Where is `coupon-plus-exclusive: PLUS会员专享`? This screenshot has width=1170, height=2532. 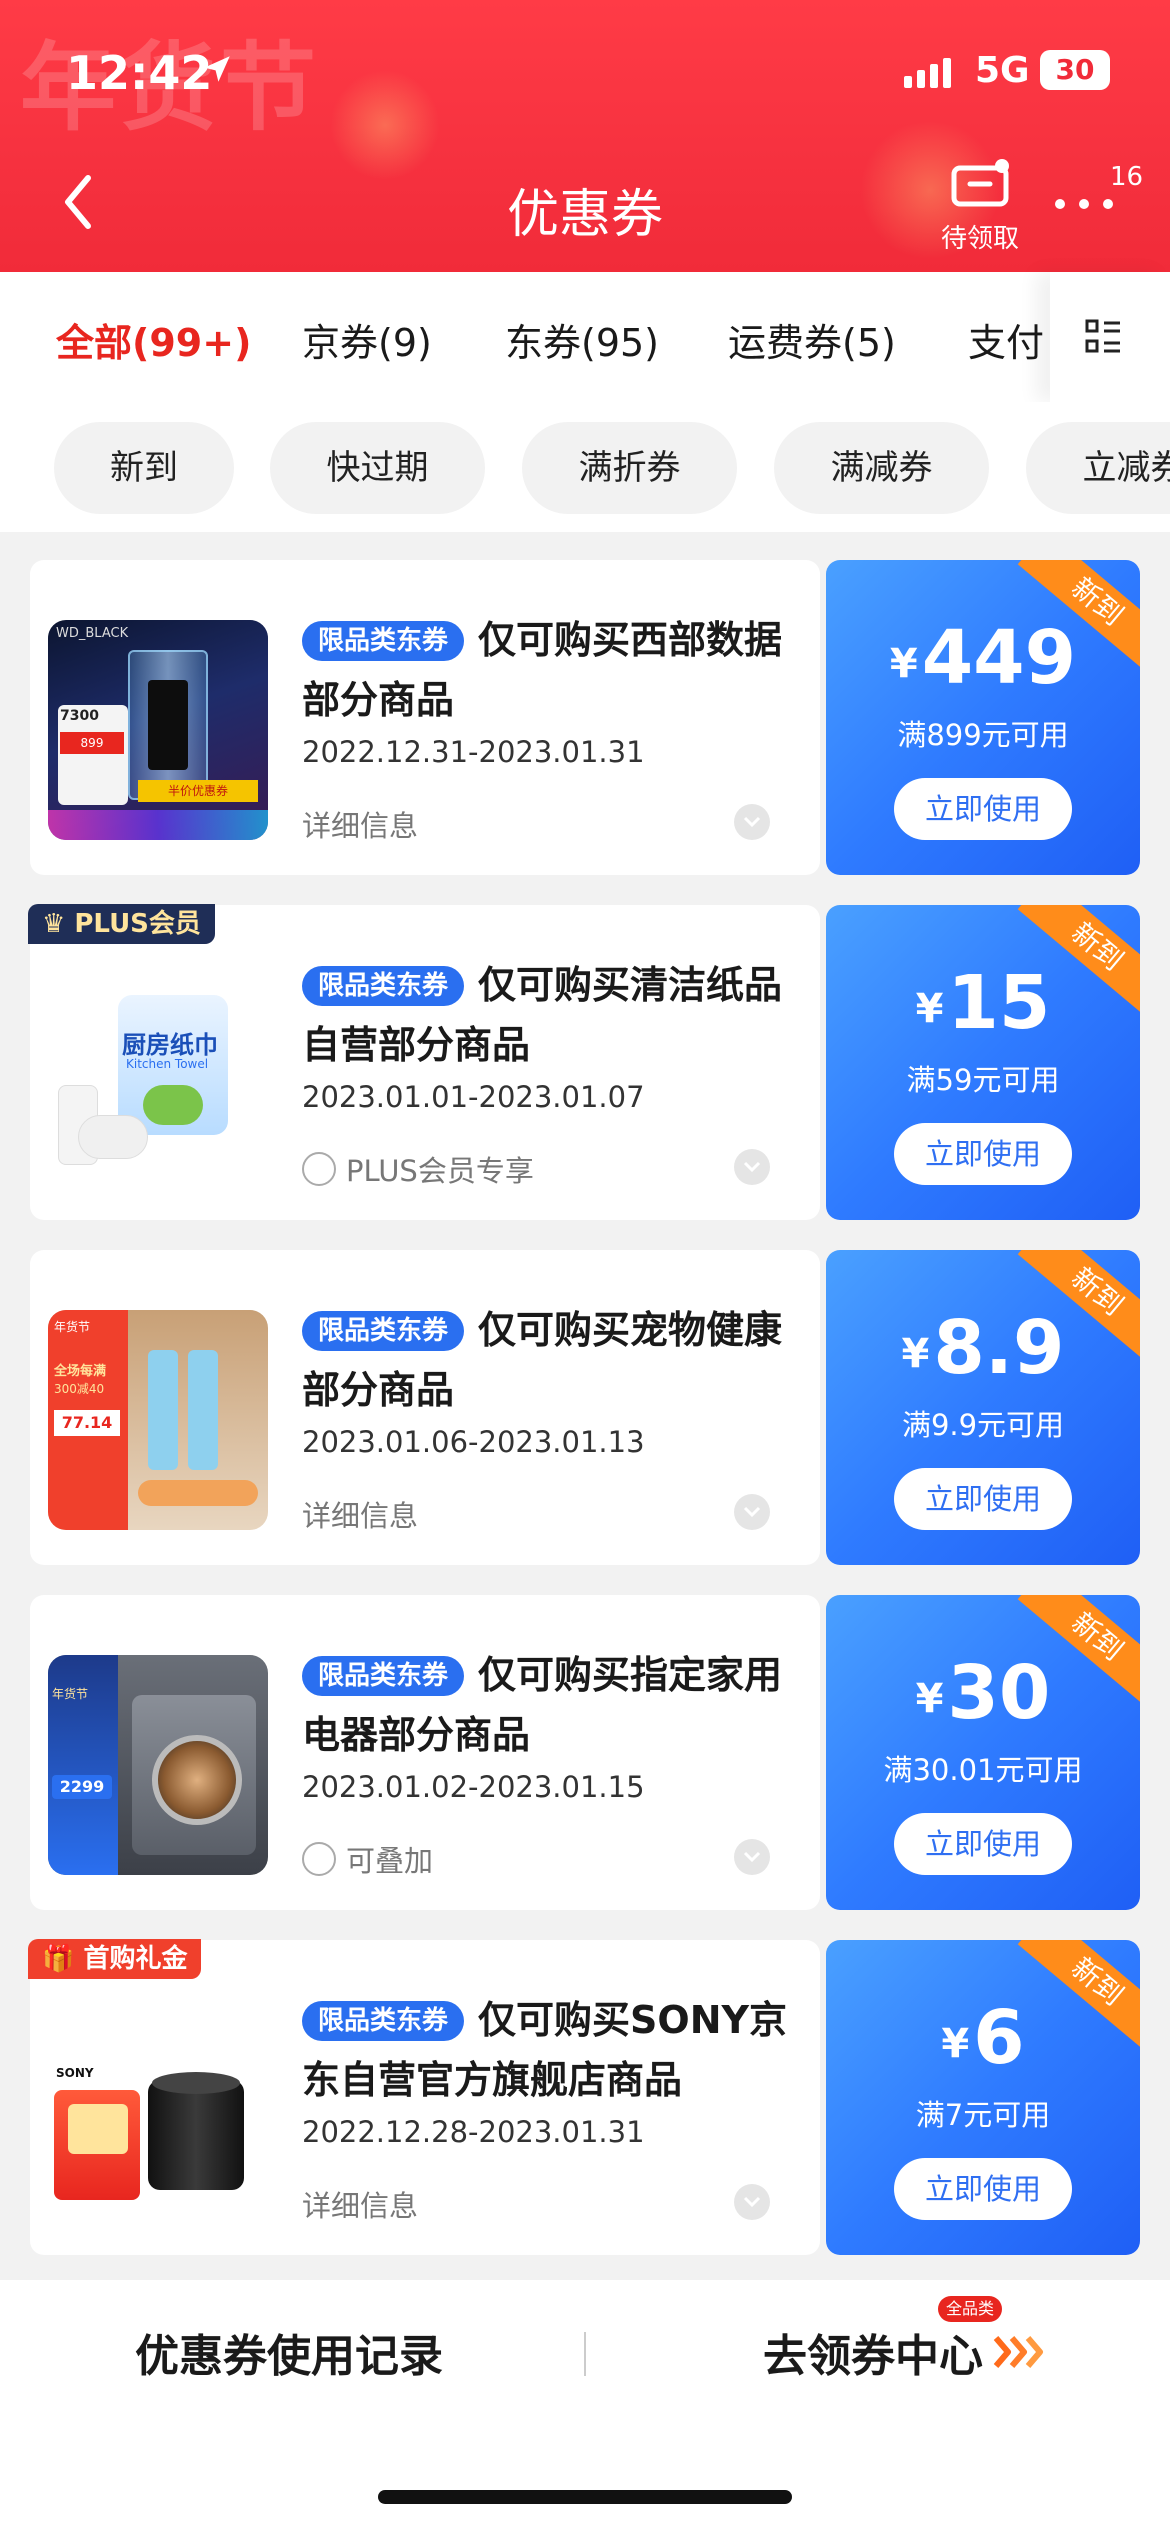
coupon-plus-exclusive: PLUS会员专享 is located at coordinates (418, 1169).